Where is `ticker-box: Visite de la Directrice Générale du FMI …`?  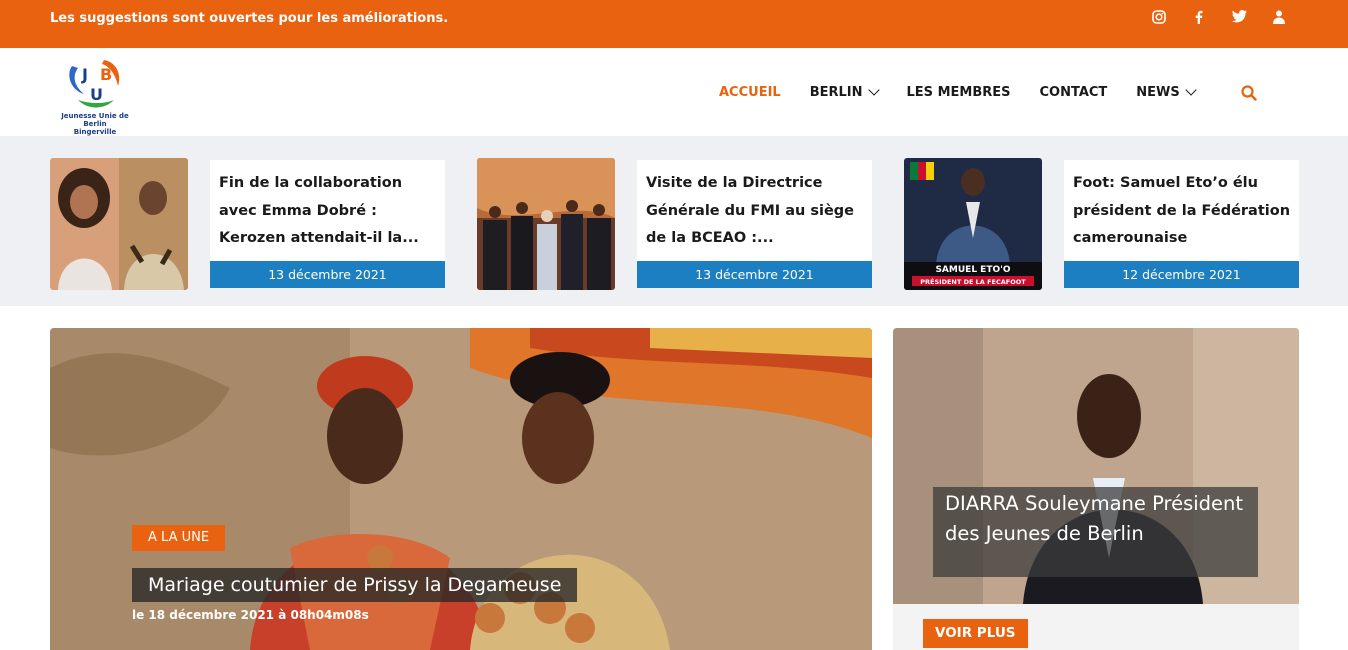
ticker-box: Visite de la Directrice Générale du FMI … is located at coordinates (754, 224).